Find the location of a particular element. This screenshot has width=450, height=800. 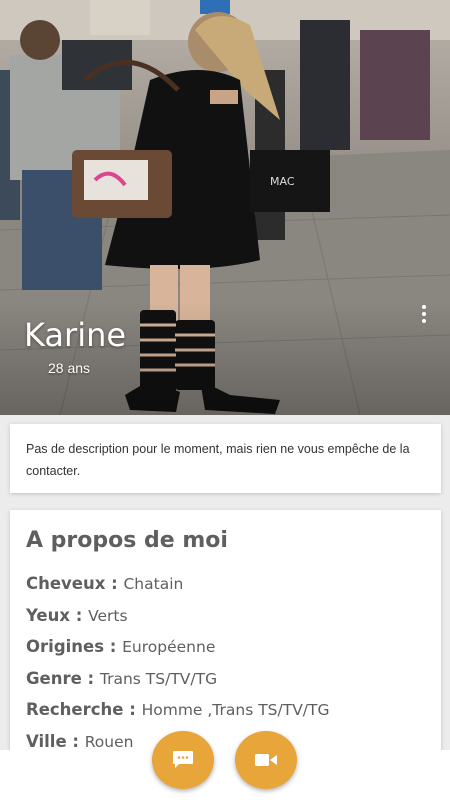

video-call-button is located at coordinates (266, 760).